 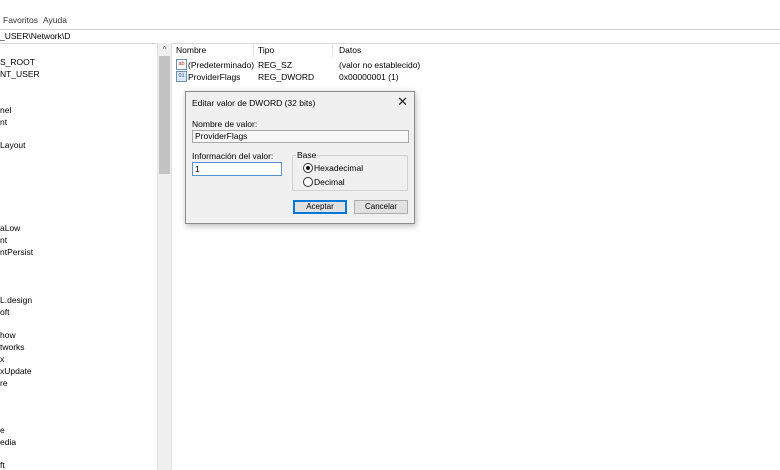 I want to click on tree-item: aLow, so click(x=10, y=228).